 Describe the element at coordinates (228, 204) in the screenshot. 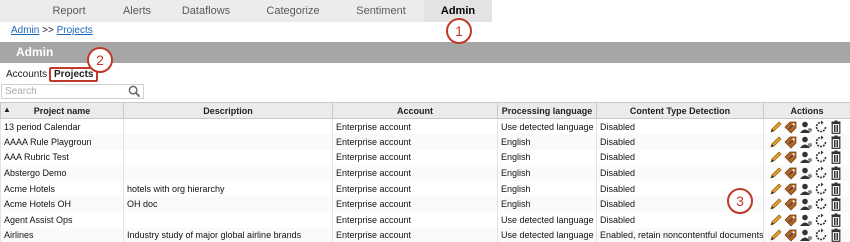

I see `cell-description: OH doc` at that location.